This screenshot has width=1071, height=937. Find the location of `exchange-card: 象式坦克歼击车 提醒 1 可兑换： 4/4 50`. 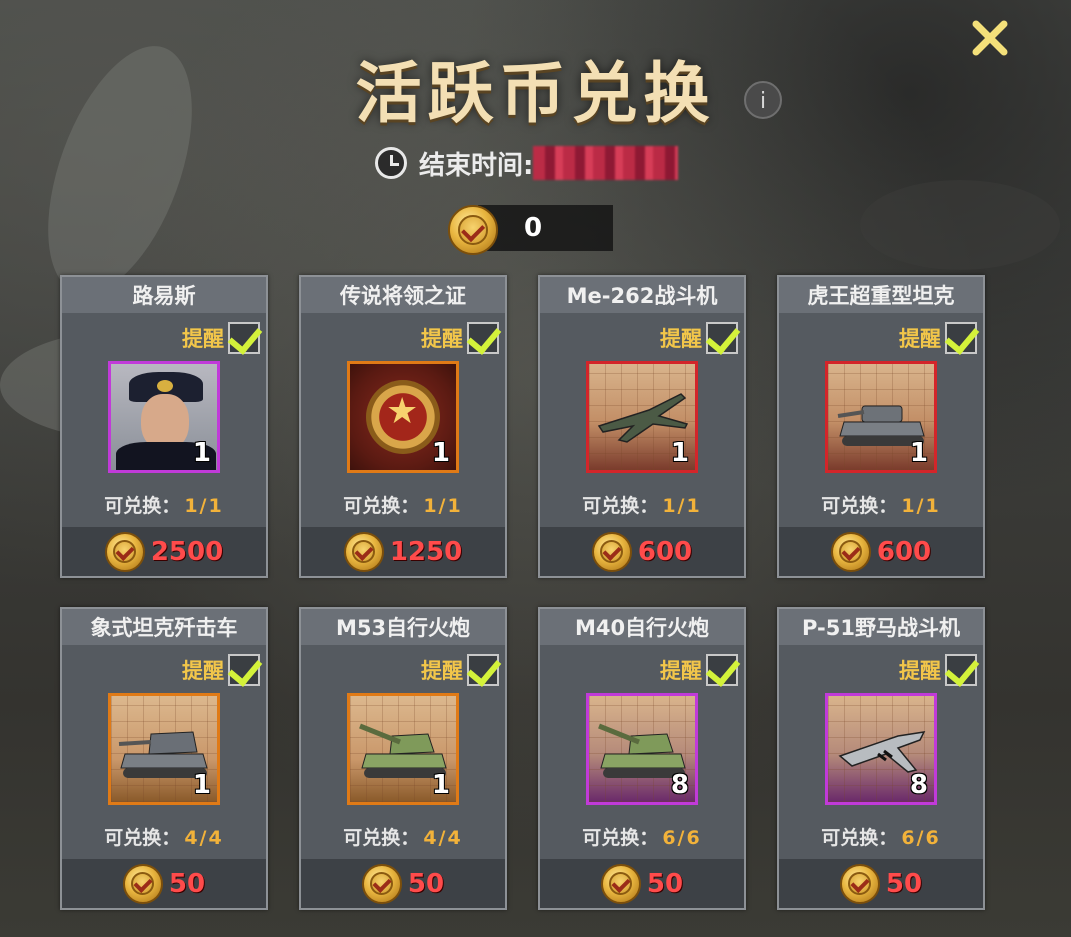

exchange-card: 象式坦克歼击车 提醒 1 可兑换： 4/4 50 is located at coordinates (164, 758).